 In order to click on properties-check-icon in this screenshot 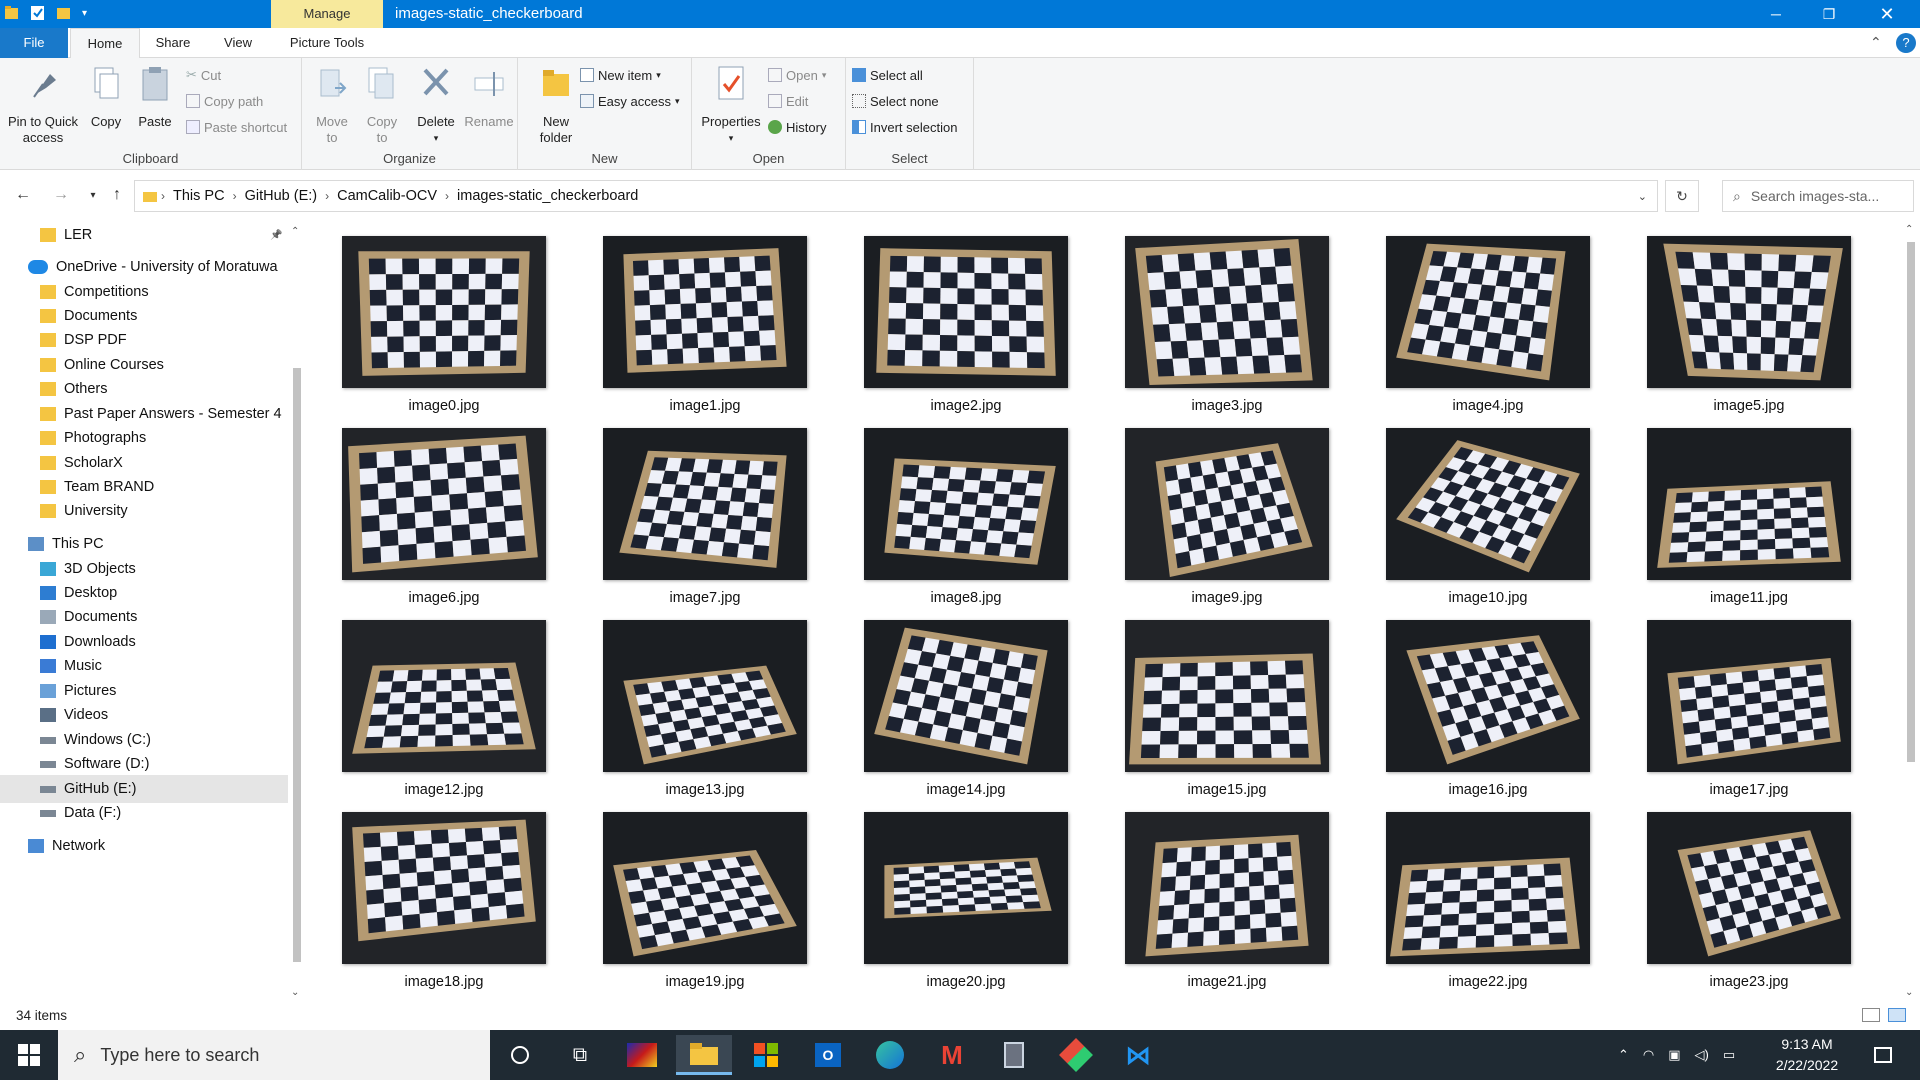, I will do `click(38, 13)`.